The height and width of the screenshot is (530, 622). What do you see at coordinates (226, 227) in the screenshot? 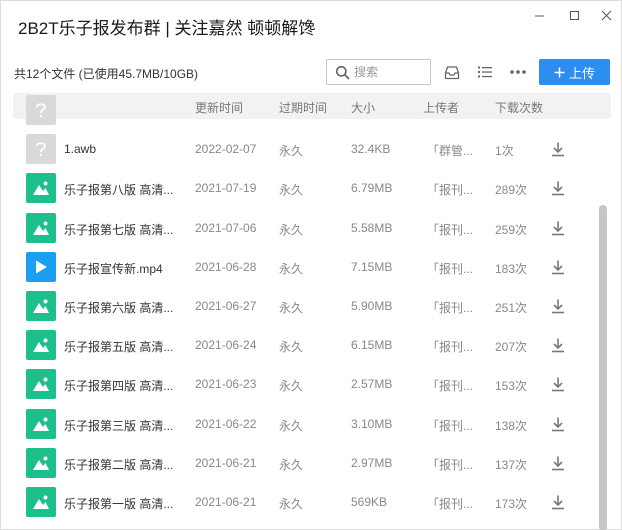
I see `file-updated: 2021-07-06` at bounding box center [226, 227].